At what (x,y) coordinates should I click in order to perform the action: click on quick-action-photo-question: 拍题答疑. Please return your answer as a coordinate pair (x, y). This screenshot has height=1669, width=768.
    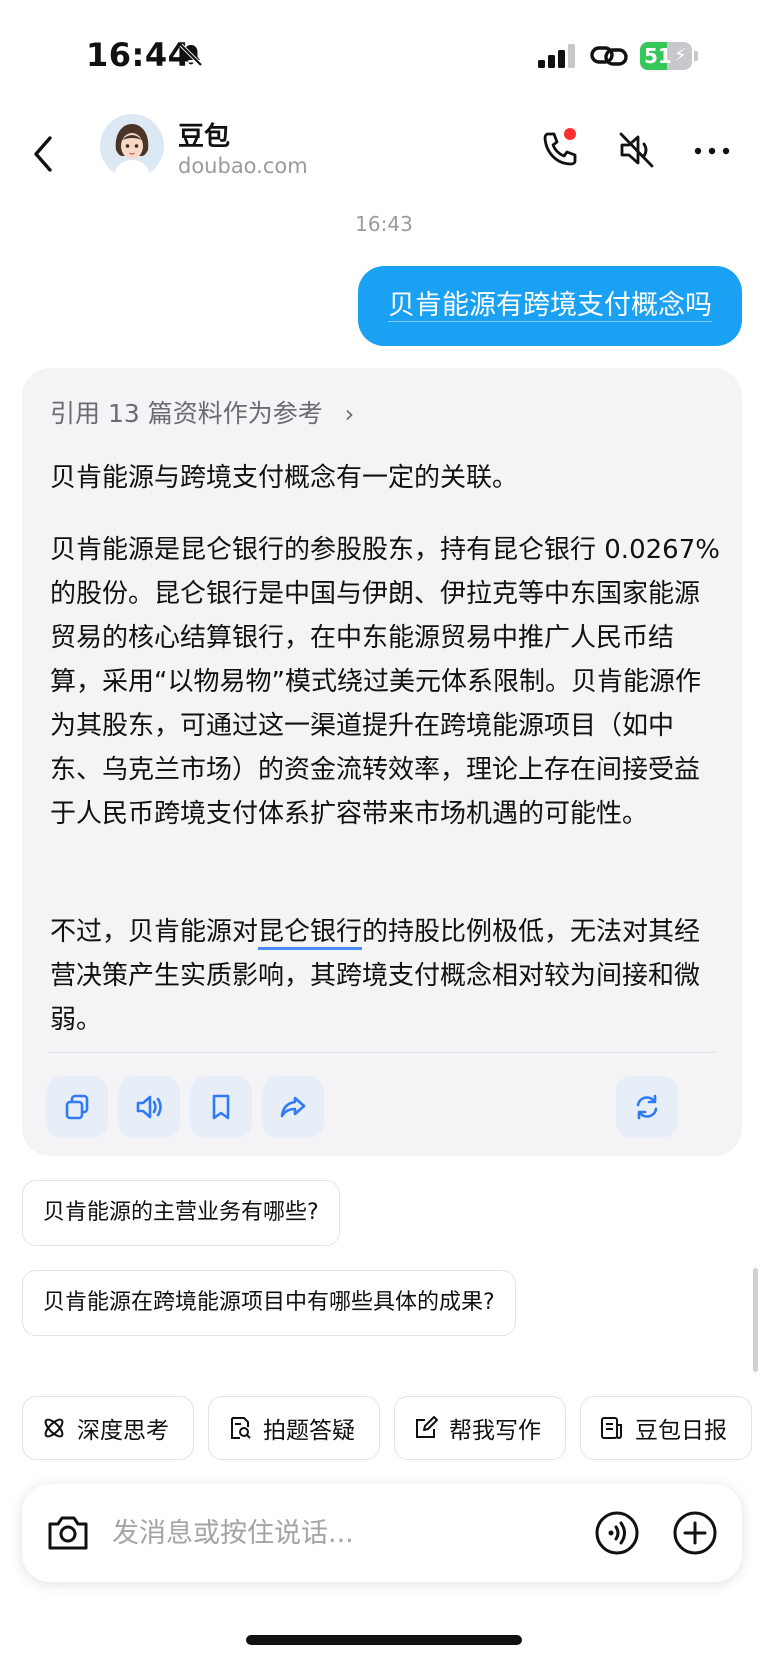
    Looking at the image, I should click on (294, 1428).